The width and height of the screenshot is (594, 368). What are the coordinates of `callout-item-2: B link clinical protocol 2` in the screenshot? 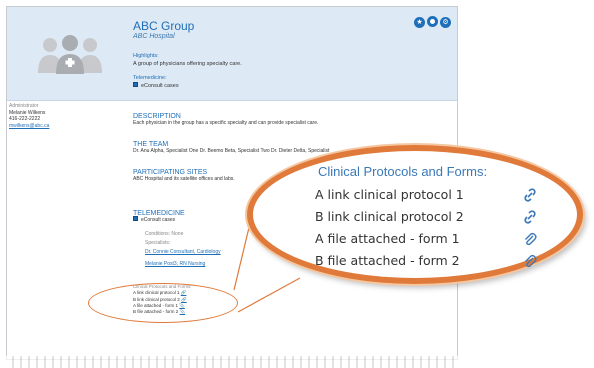 It's located at (389, 216).